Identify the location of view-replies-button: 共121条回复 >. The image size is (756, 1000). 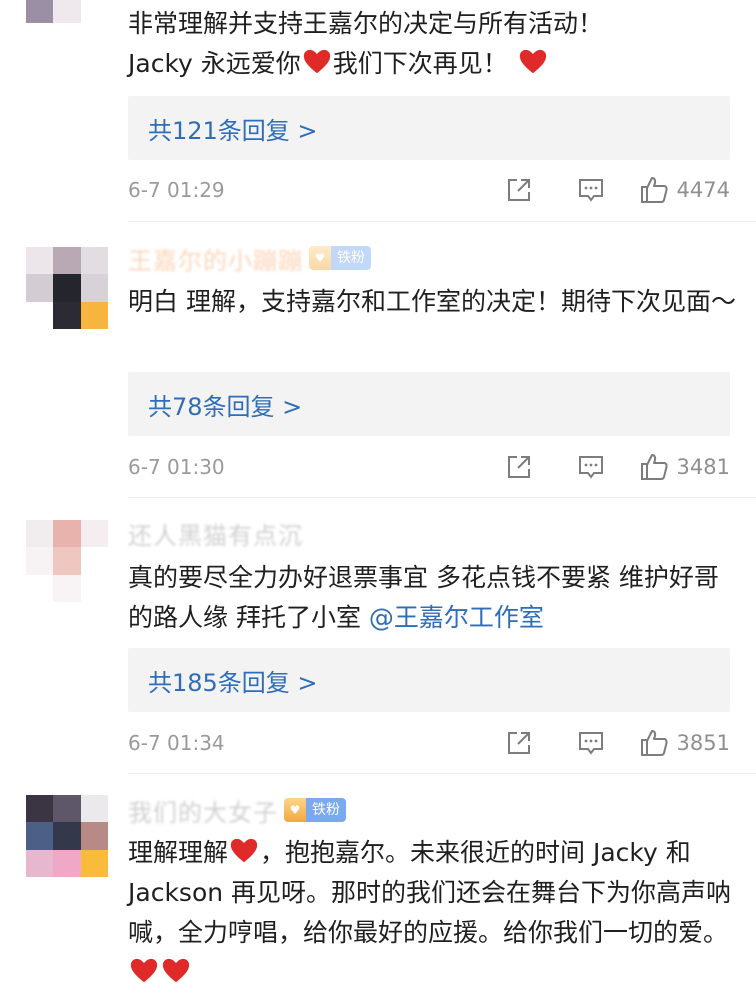
(429, 128).